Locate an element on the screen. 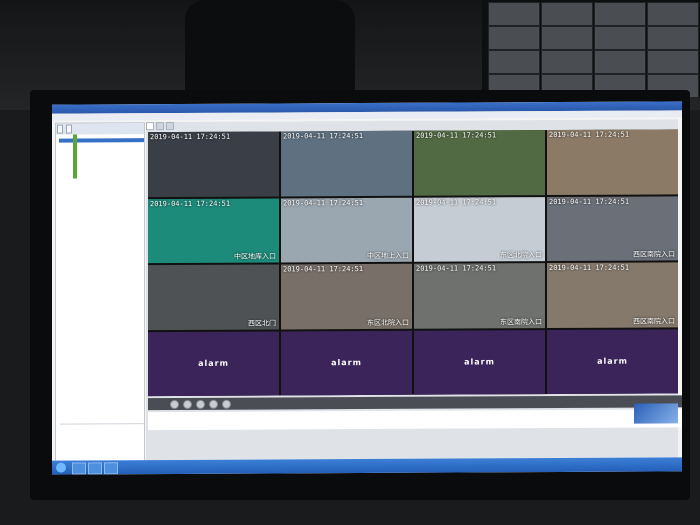 The image size is (700, 525). start-button is located at coordinates (61, 467).